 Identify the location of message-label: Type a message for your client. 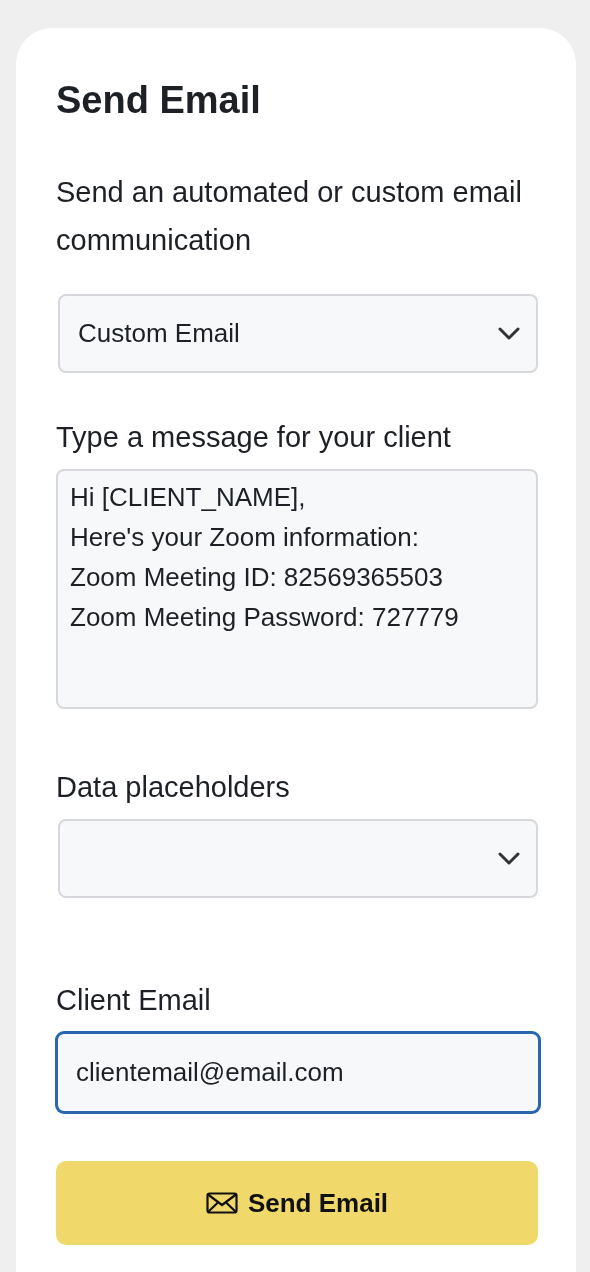
(254, 437).